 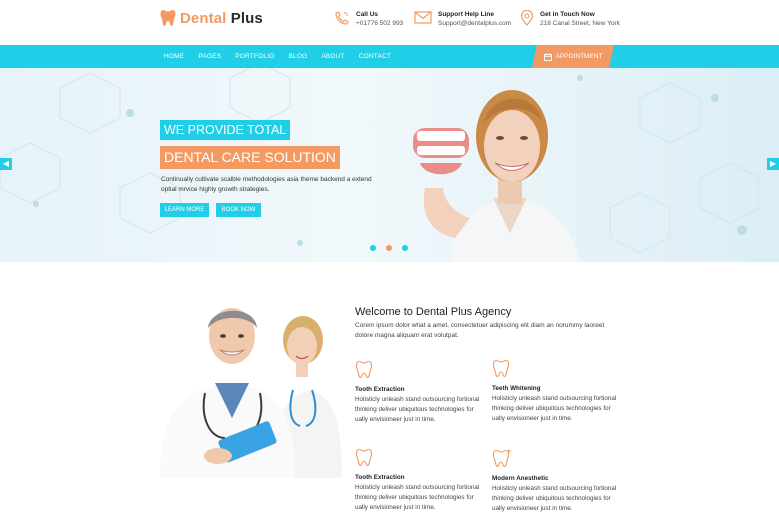 I want to click on smiling-dentist-with-denture-image, so click(x=496, y=176).